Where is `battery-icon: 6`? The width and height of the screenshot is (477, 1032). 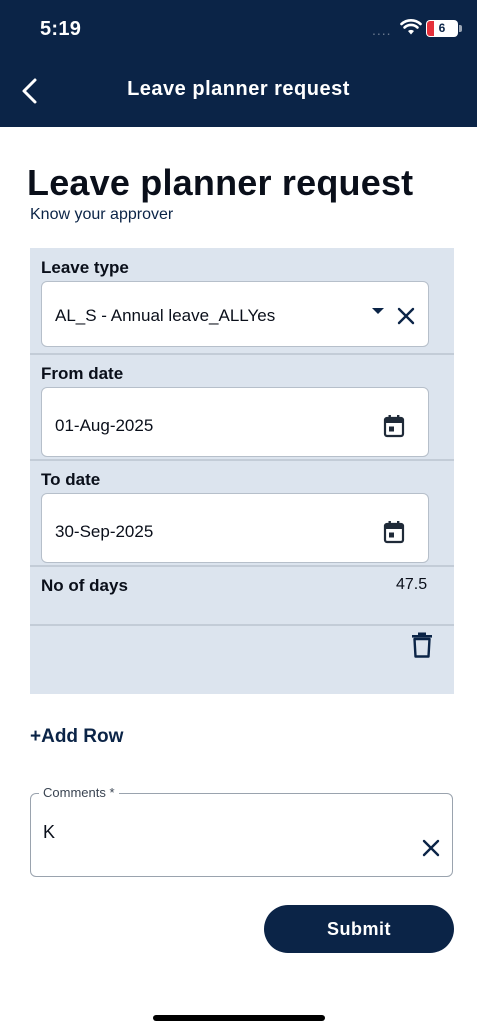 battery-icon: 6 is located at coordinates (442, 28).